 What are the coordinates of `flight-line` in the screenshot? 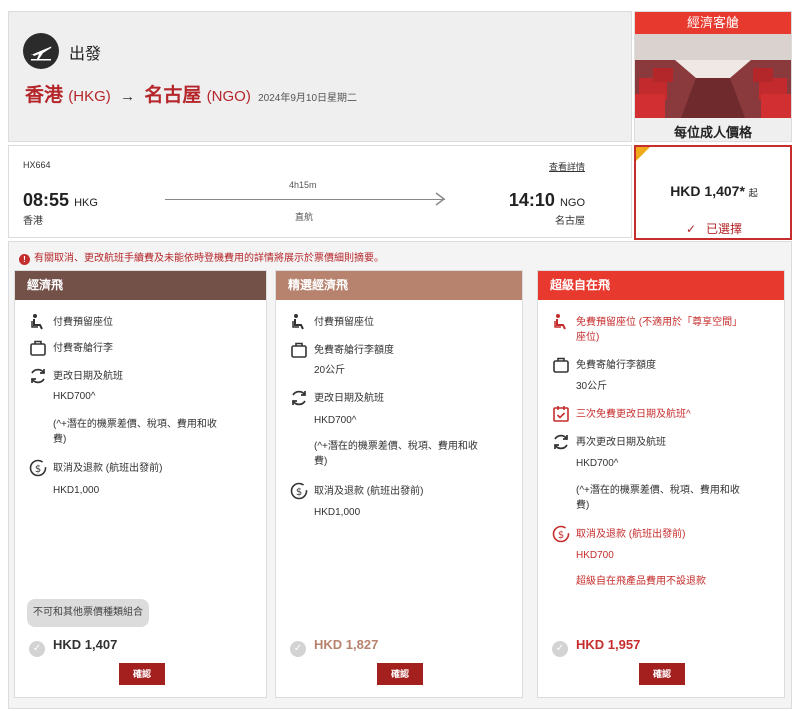 It's located at (305, 199).